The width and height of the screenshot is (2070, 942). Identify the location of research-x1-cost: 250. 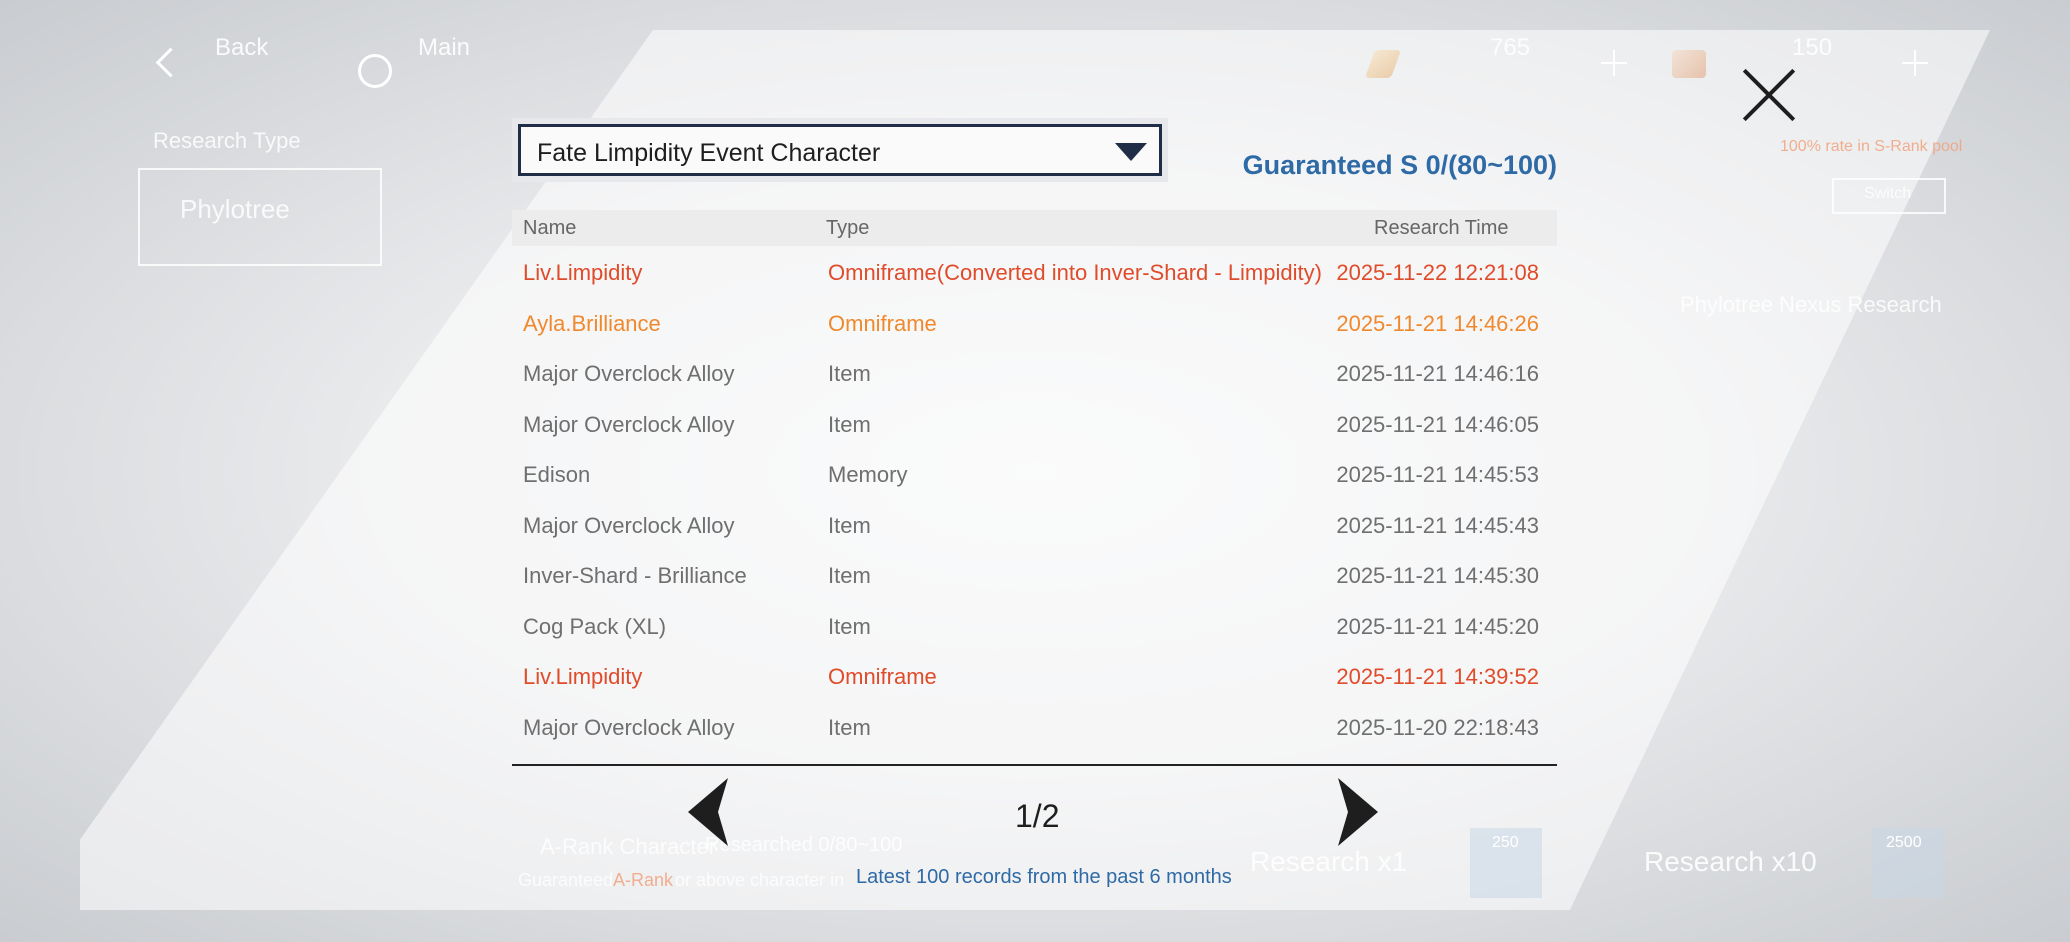
(1505, 842).